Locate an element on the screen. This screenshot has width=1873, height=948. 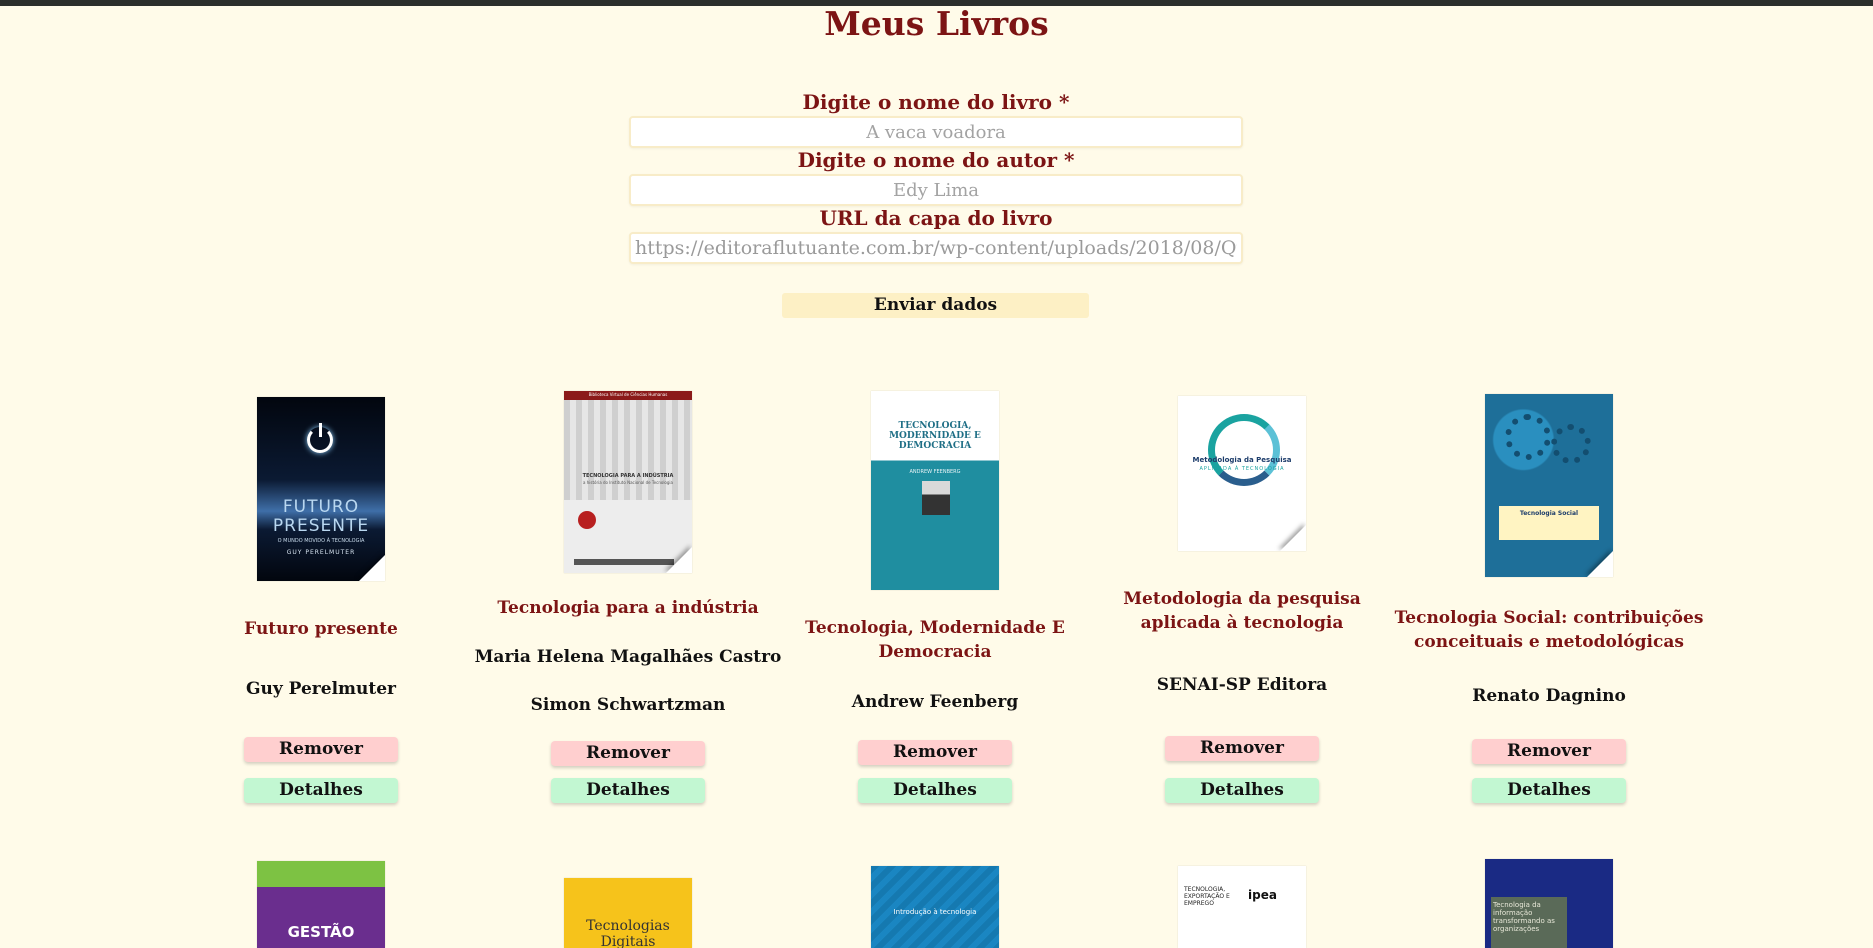
book-author: SENAI-SP Editora is located at coordinates (1242, 685).